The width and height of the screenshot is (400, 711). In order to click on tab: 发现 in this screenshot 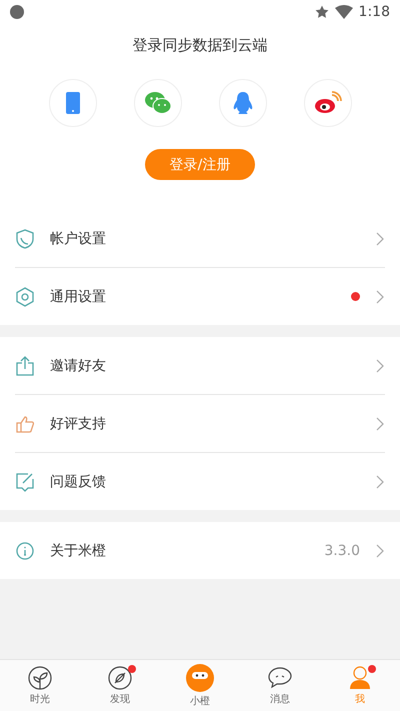, I will do `click(120, 685)`.